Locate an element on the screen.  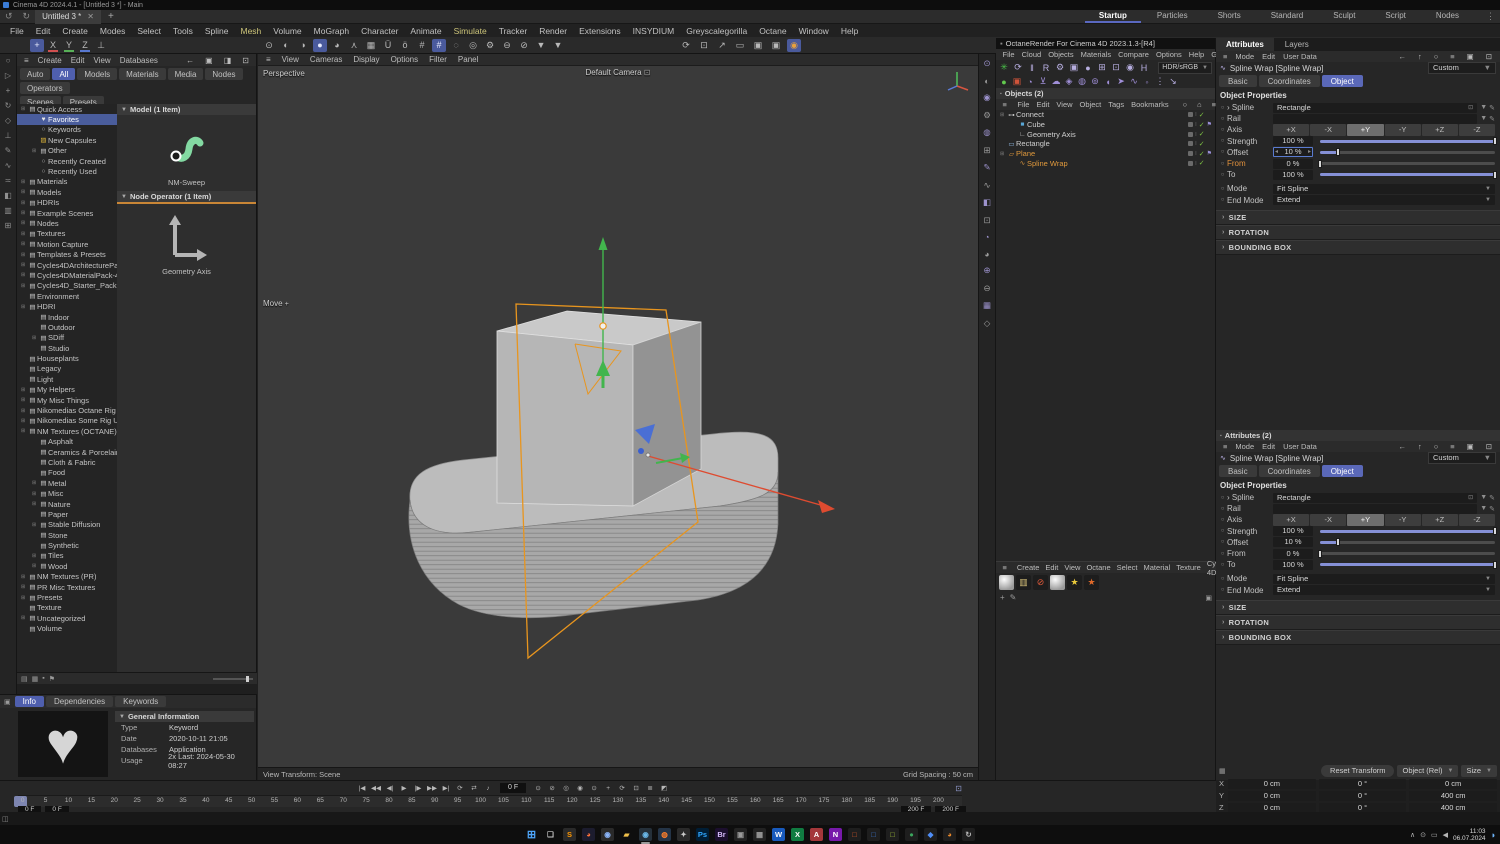
material-menu-item: Texture is located at coordinates (1188, 567).